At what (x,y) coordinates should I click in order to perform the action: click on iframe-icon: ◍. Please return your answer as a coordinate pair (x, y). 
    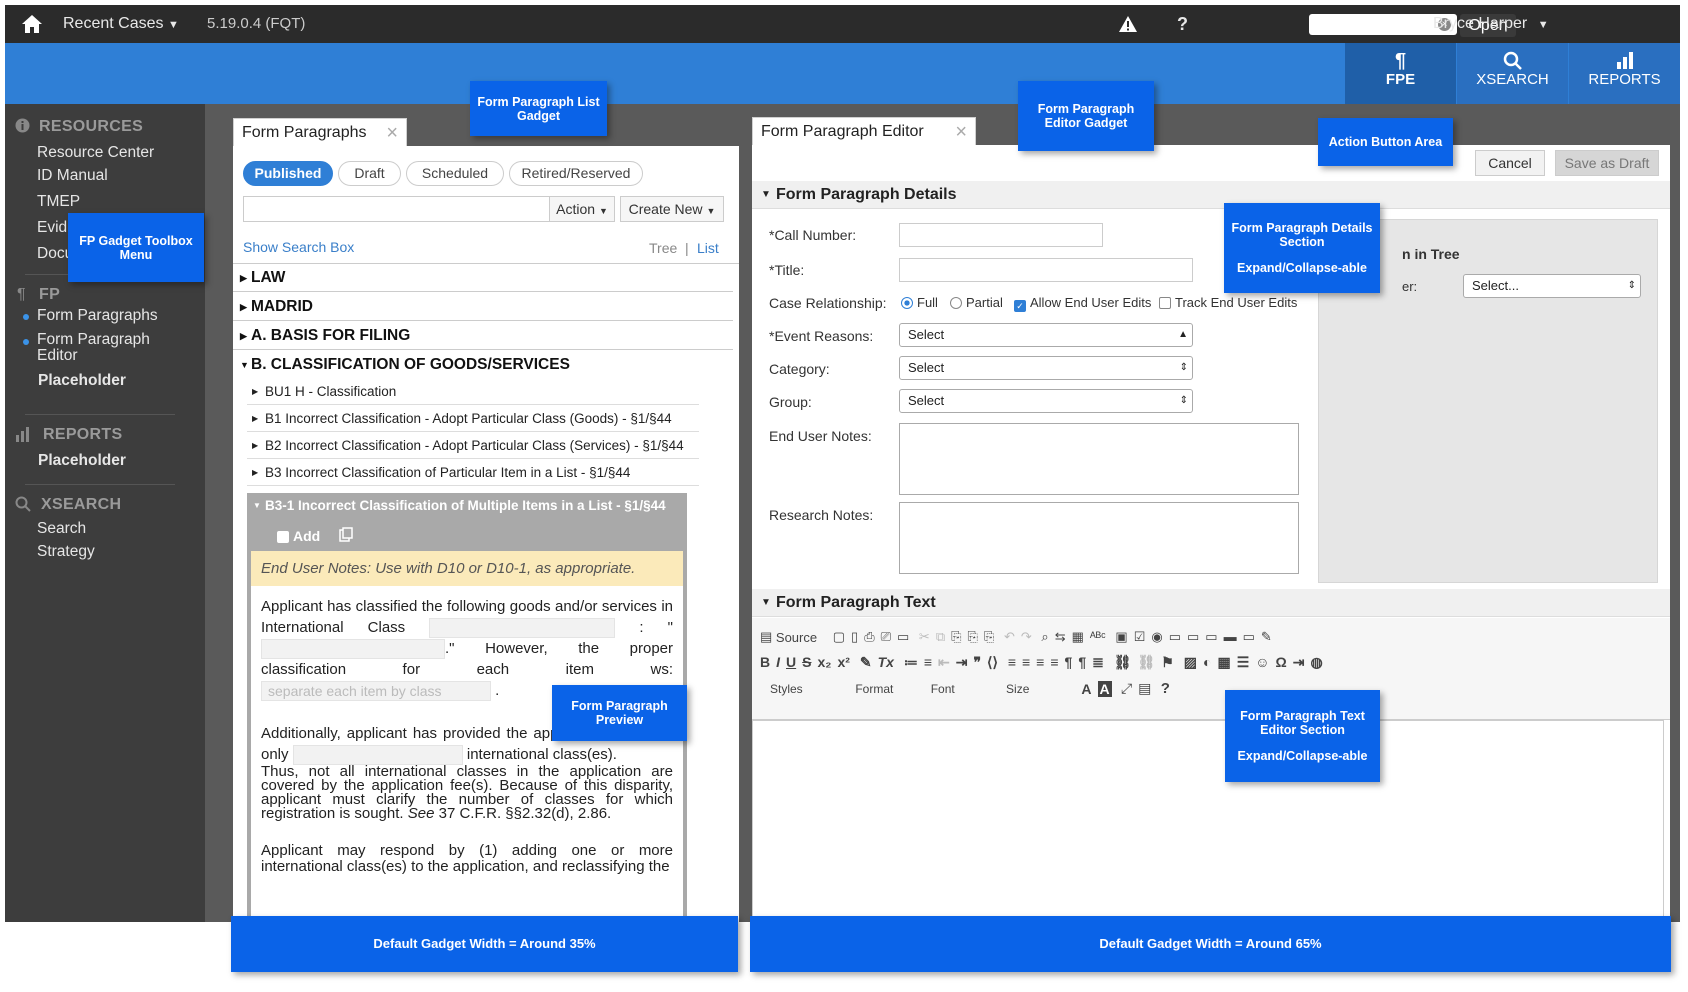
    Looking at the image, I should click on (1317, 662).